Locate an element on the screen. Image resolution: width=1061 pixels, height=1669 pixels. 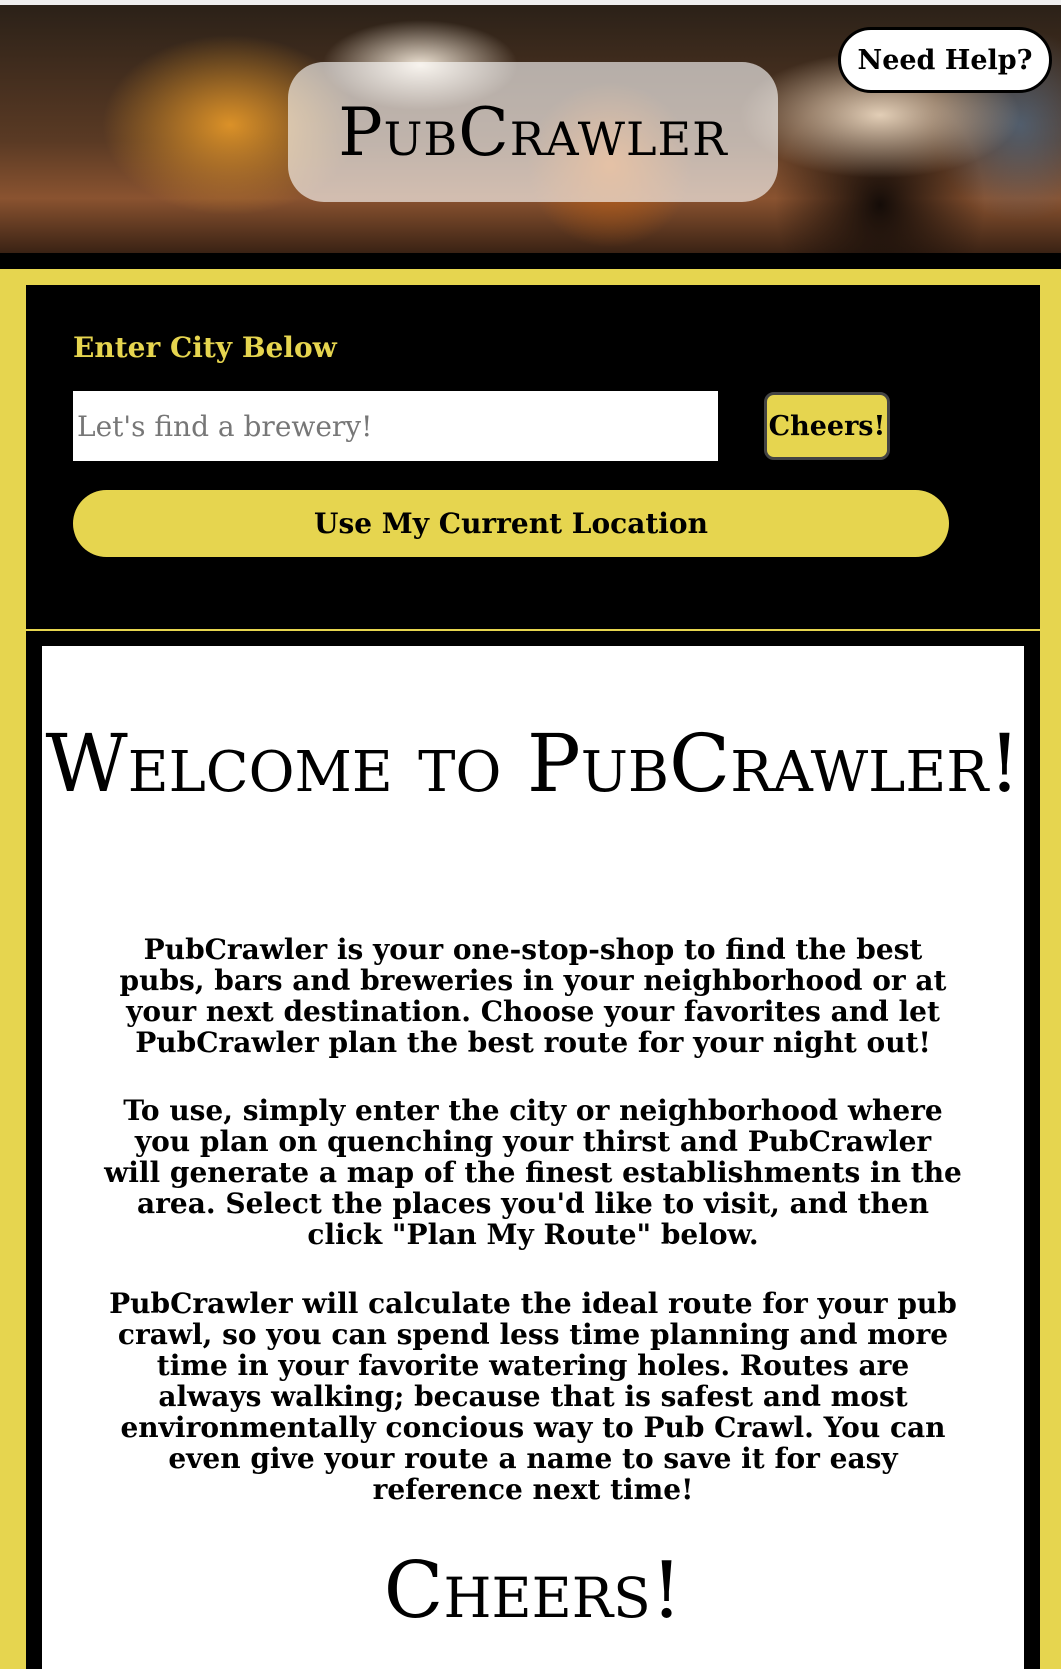
cheers-heading: Cheers! is located at coordinates (533, 1591).